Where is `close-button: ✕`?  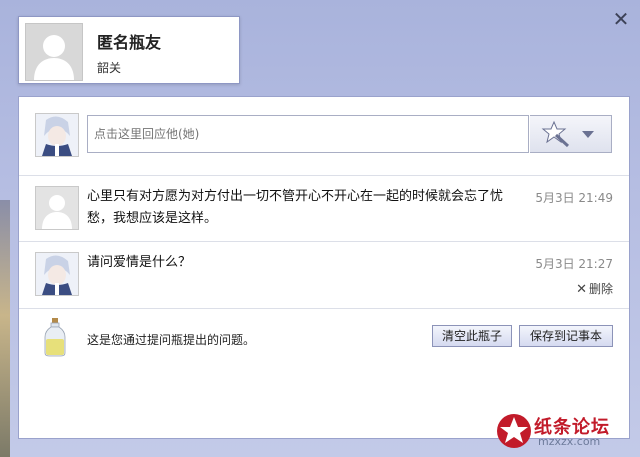 close-button: ✕ is located at coordinates (621, 19).